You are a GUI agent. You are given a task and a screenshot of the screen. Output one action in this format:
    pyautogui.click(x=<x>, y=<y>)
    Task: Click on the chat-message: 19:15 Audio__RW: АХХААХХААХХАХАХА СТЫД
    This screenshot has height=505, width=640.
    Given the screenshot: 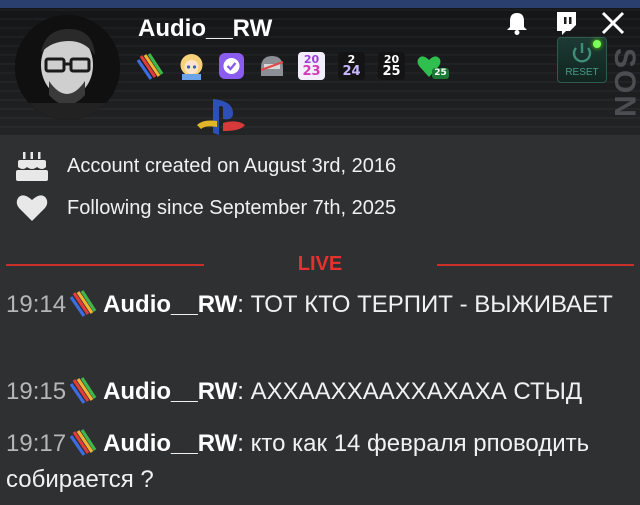 What is the action you would take?
    pyautogui.click(x=294, y=390)
    